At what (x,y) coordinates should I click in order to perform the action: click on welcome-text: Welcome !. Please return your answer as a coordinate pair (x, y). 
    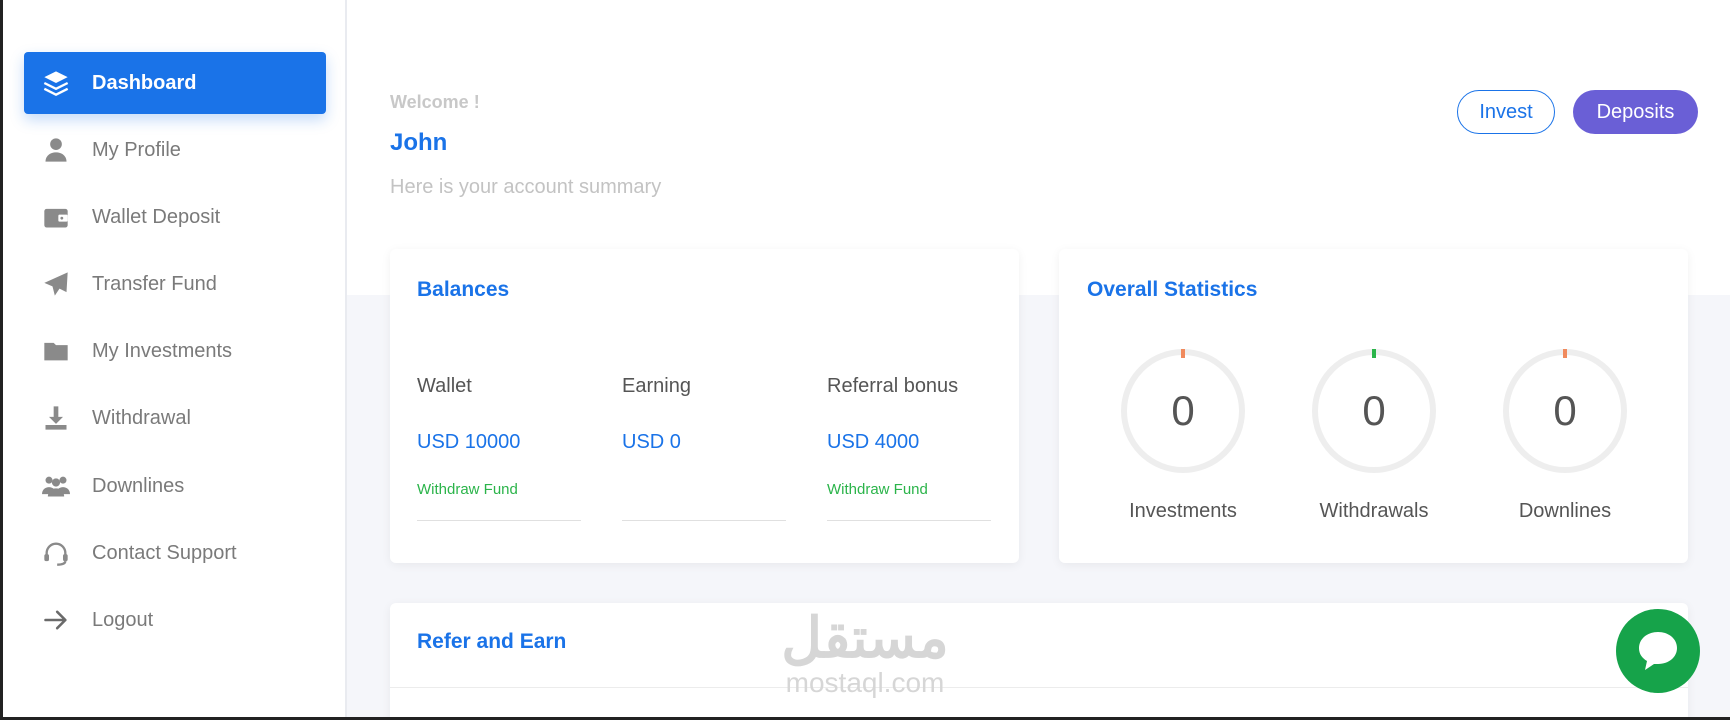
    Looking at the image, I should click on (435, 102).